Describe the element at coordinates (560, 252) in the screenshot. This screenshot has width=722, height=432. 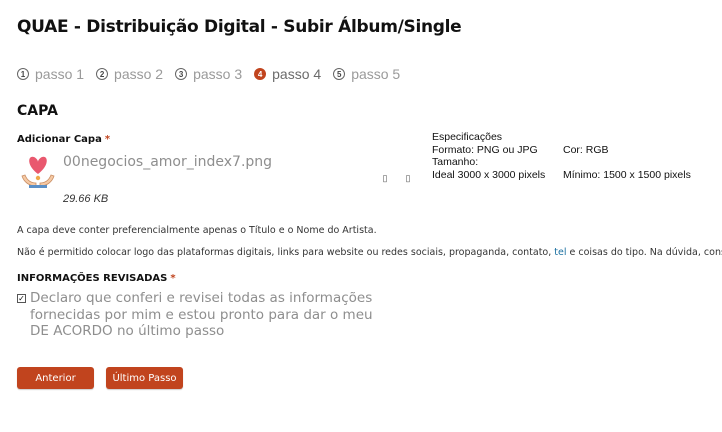
I see `tel-link: tel` at that location.